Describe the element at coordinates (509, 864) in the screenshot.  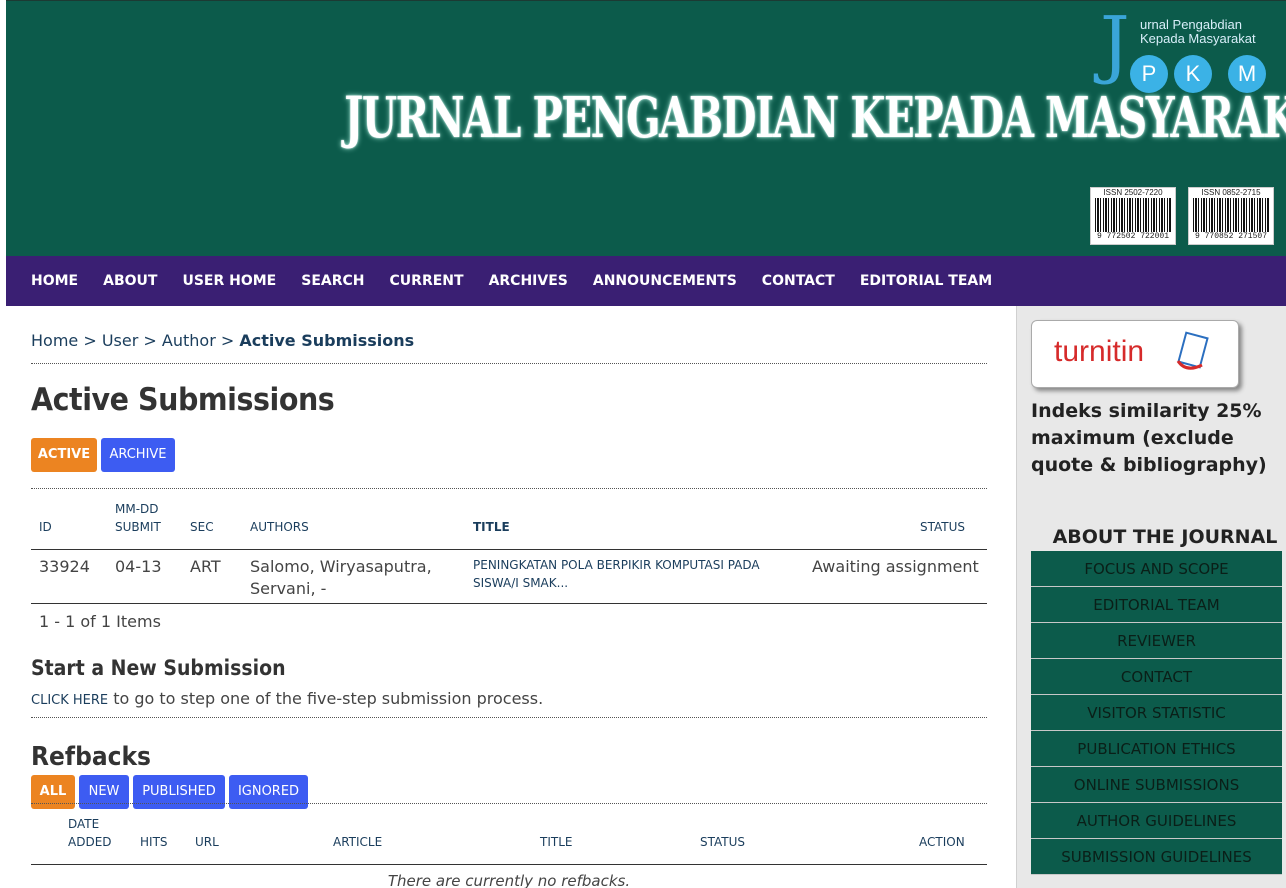
I see `ref-header-rule` at that location.